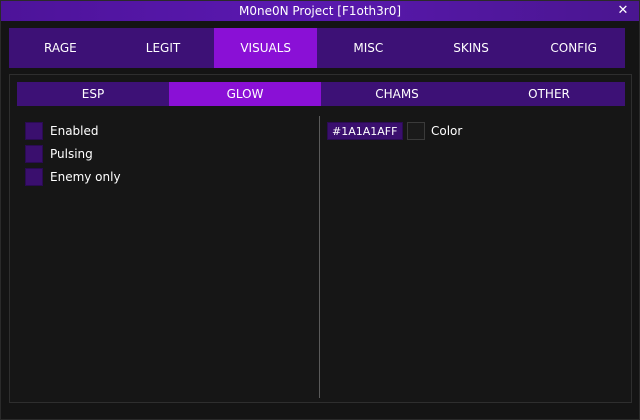 The width and height of the screenshot is (640, 420). What do you see at coordinates (416, 131) in the screenshot?
I see `color-swatch` at bounding box center [416, 131].